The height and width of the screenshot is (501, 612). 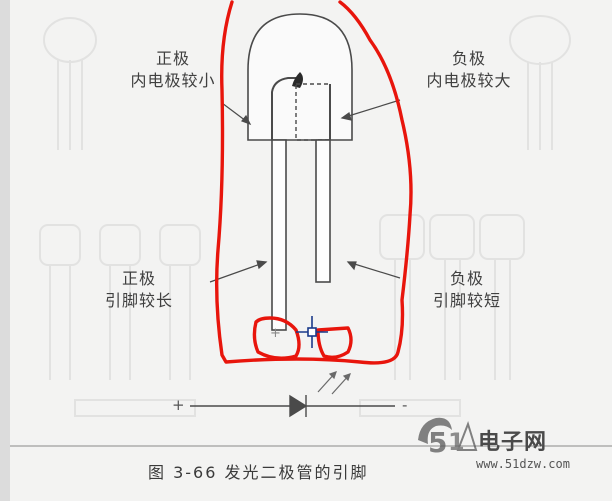 What do you see at coordinates (138, 278) in the screenshot?
I see `pos-lead-line1: 正极` at bounding box center [138, 278].